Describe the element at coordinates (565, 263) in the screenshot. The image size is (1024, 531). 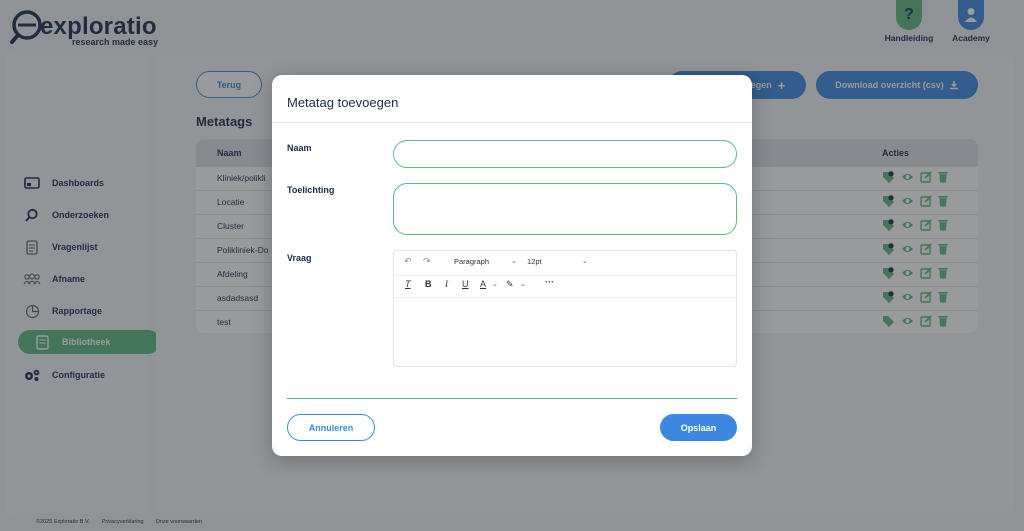
I see `editor-toolbar-row-1: ↶ ↷ Paragraph ⌄ 12pt ⌄` at that location.